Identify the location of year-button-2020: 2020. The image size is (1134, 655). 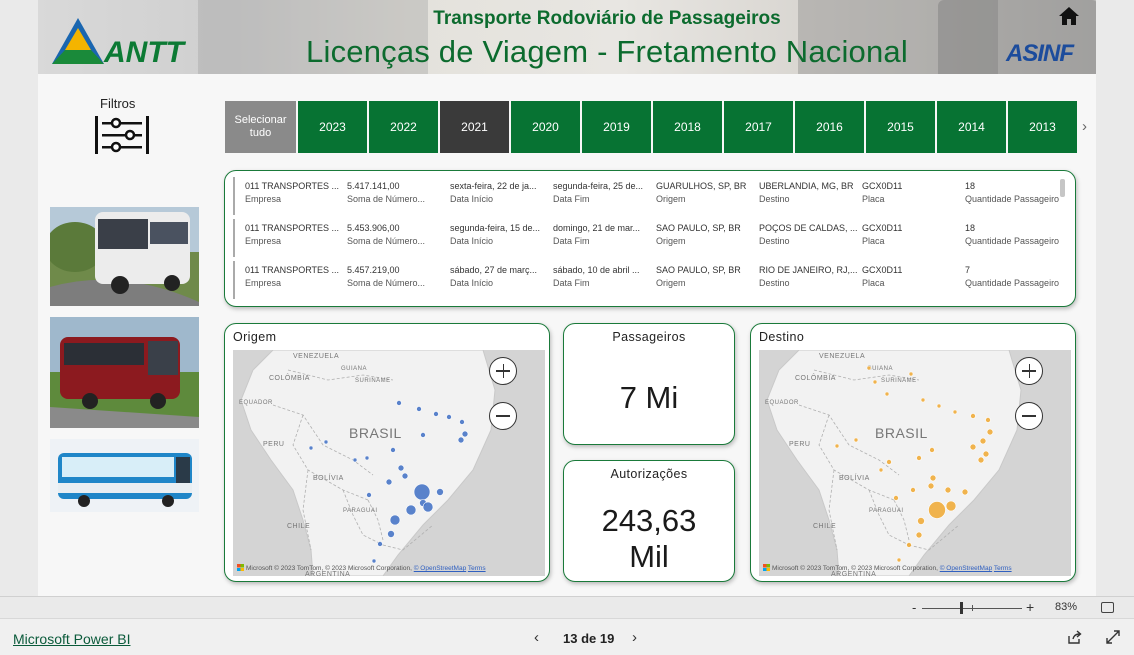
(545, 127).